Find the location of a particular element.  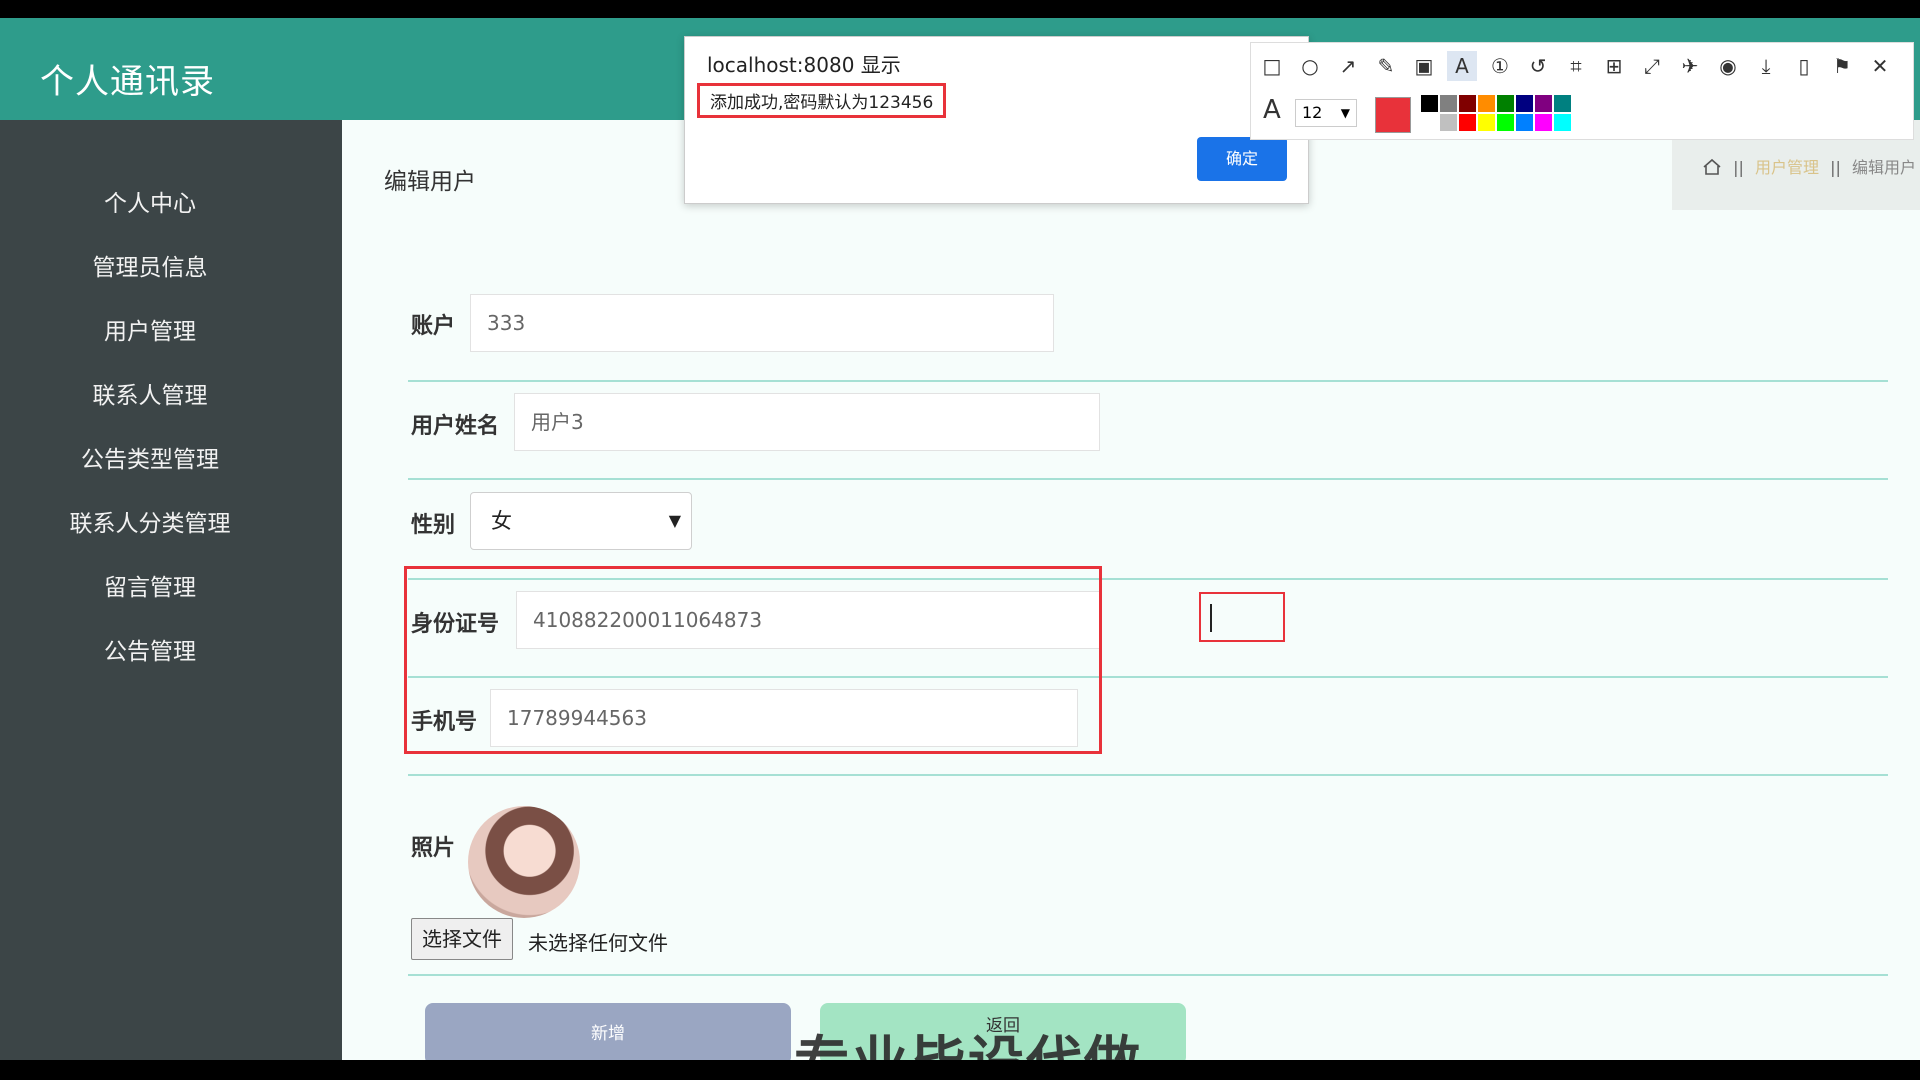

sidebar-item-notice-management: 公告管理 is located at coordinates (150, 649).